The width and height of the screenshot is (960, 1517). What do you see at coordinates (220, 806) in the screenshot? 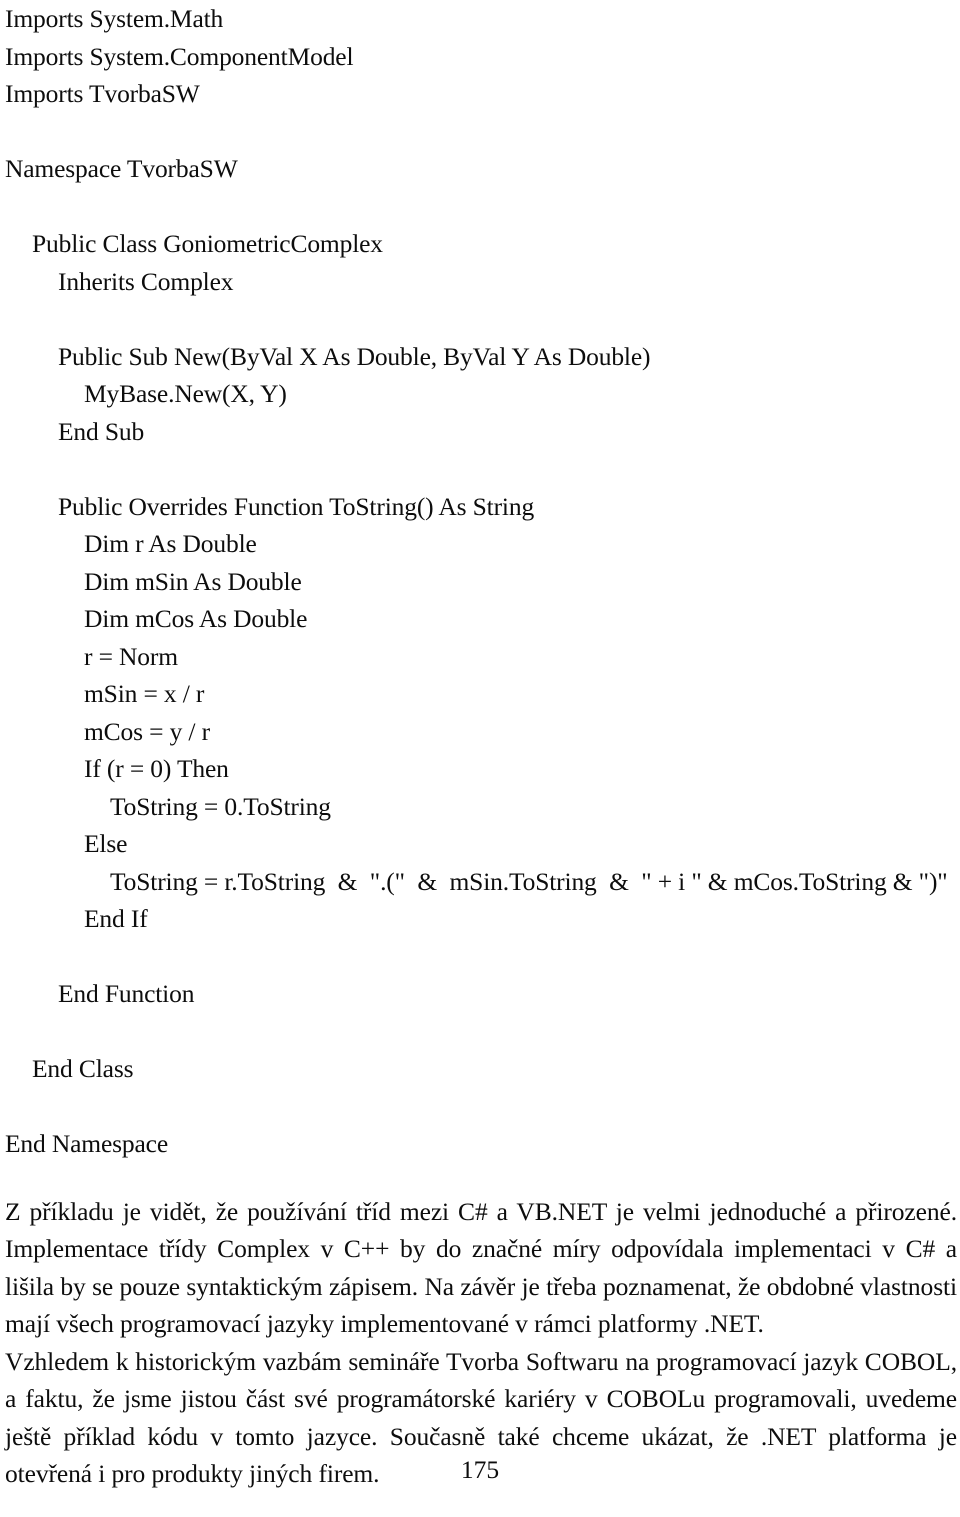
I see `vb-code-line: ToString = 0.ToString` at bounding box center [220, 806].